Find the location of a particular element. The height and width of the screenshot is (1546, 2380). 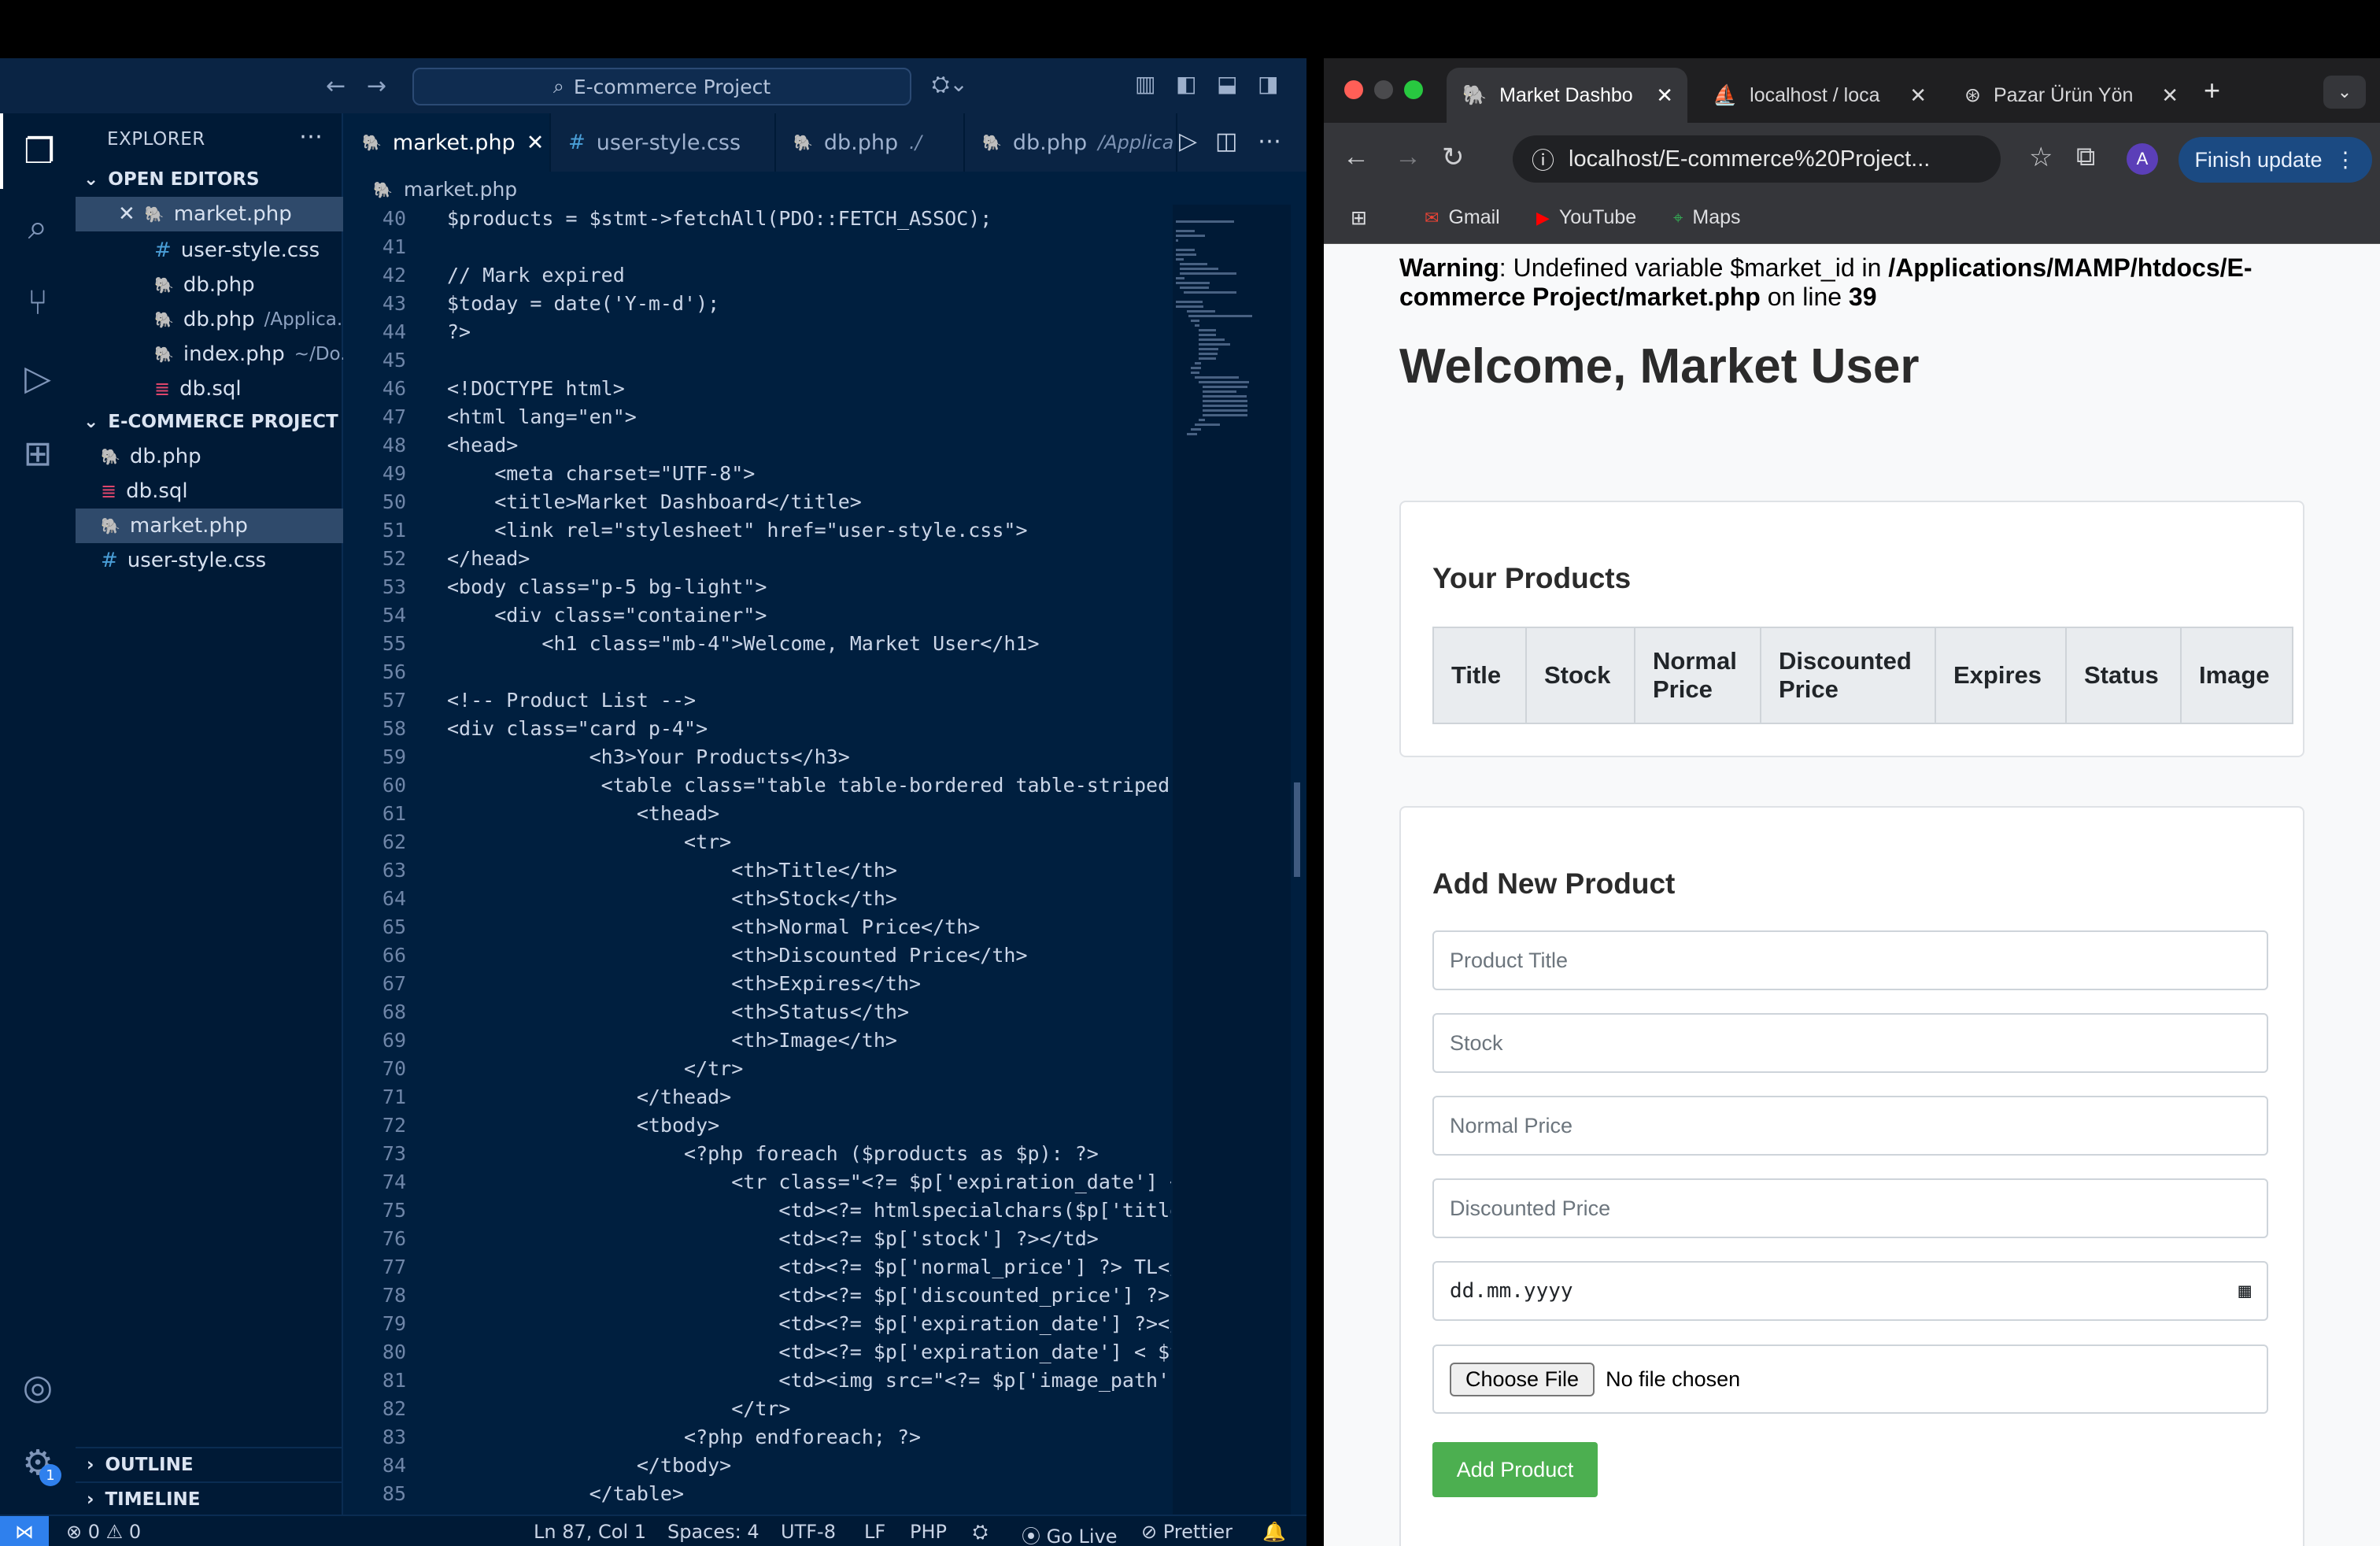

breadcrumb: 🐘 market.php is located at coordinates (445, 189).